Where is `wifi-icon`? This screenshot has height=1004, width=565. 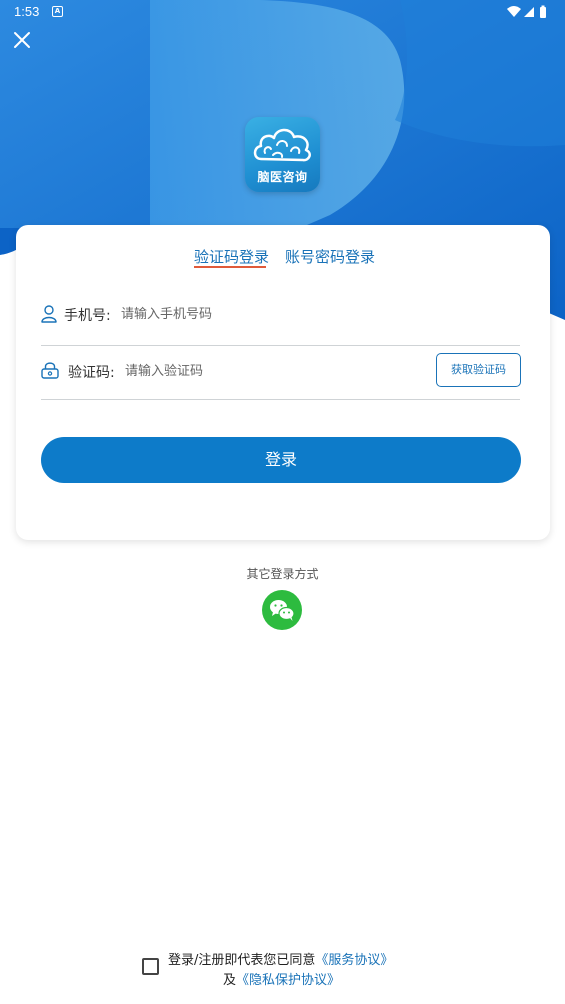
wifi-icon is located at coordinates (514, 11).